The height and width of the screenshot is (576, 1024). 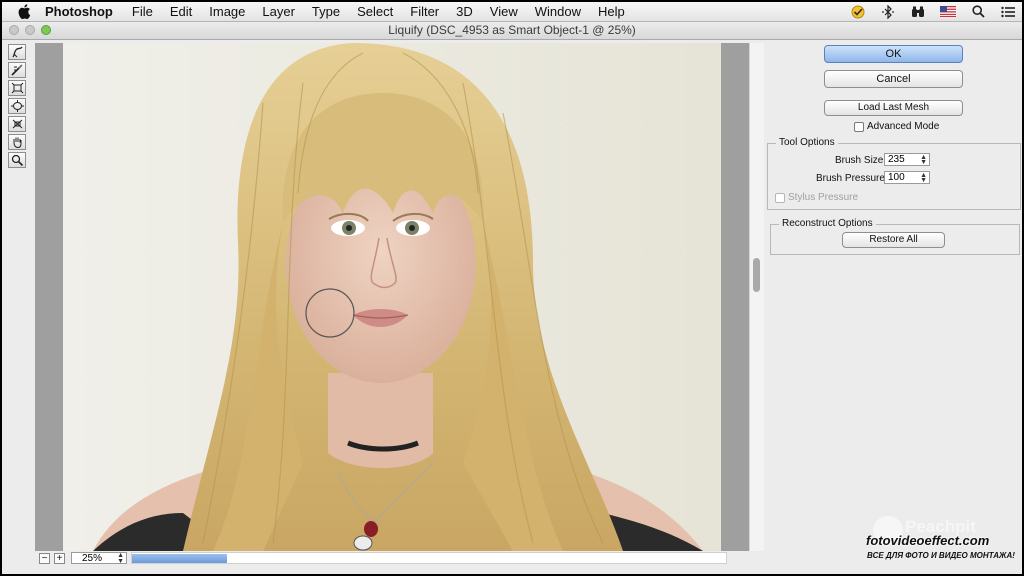 I want to click on load-last-mesh-button: Load Last Mesh, so click(x=893, y=108).